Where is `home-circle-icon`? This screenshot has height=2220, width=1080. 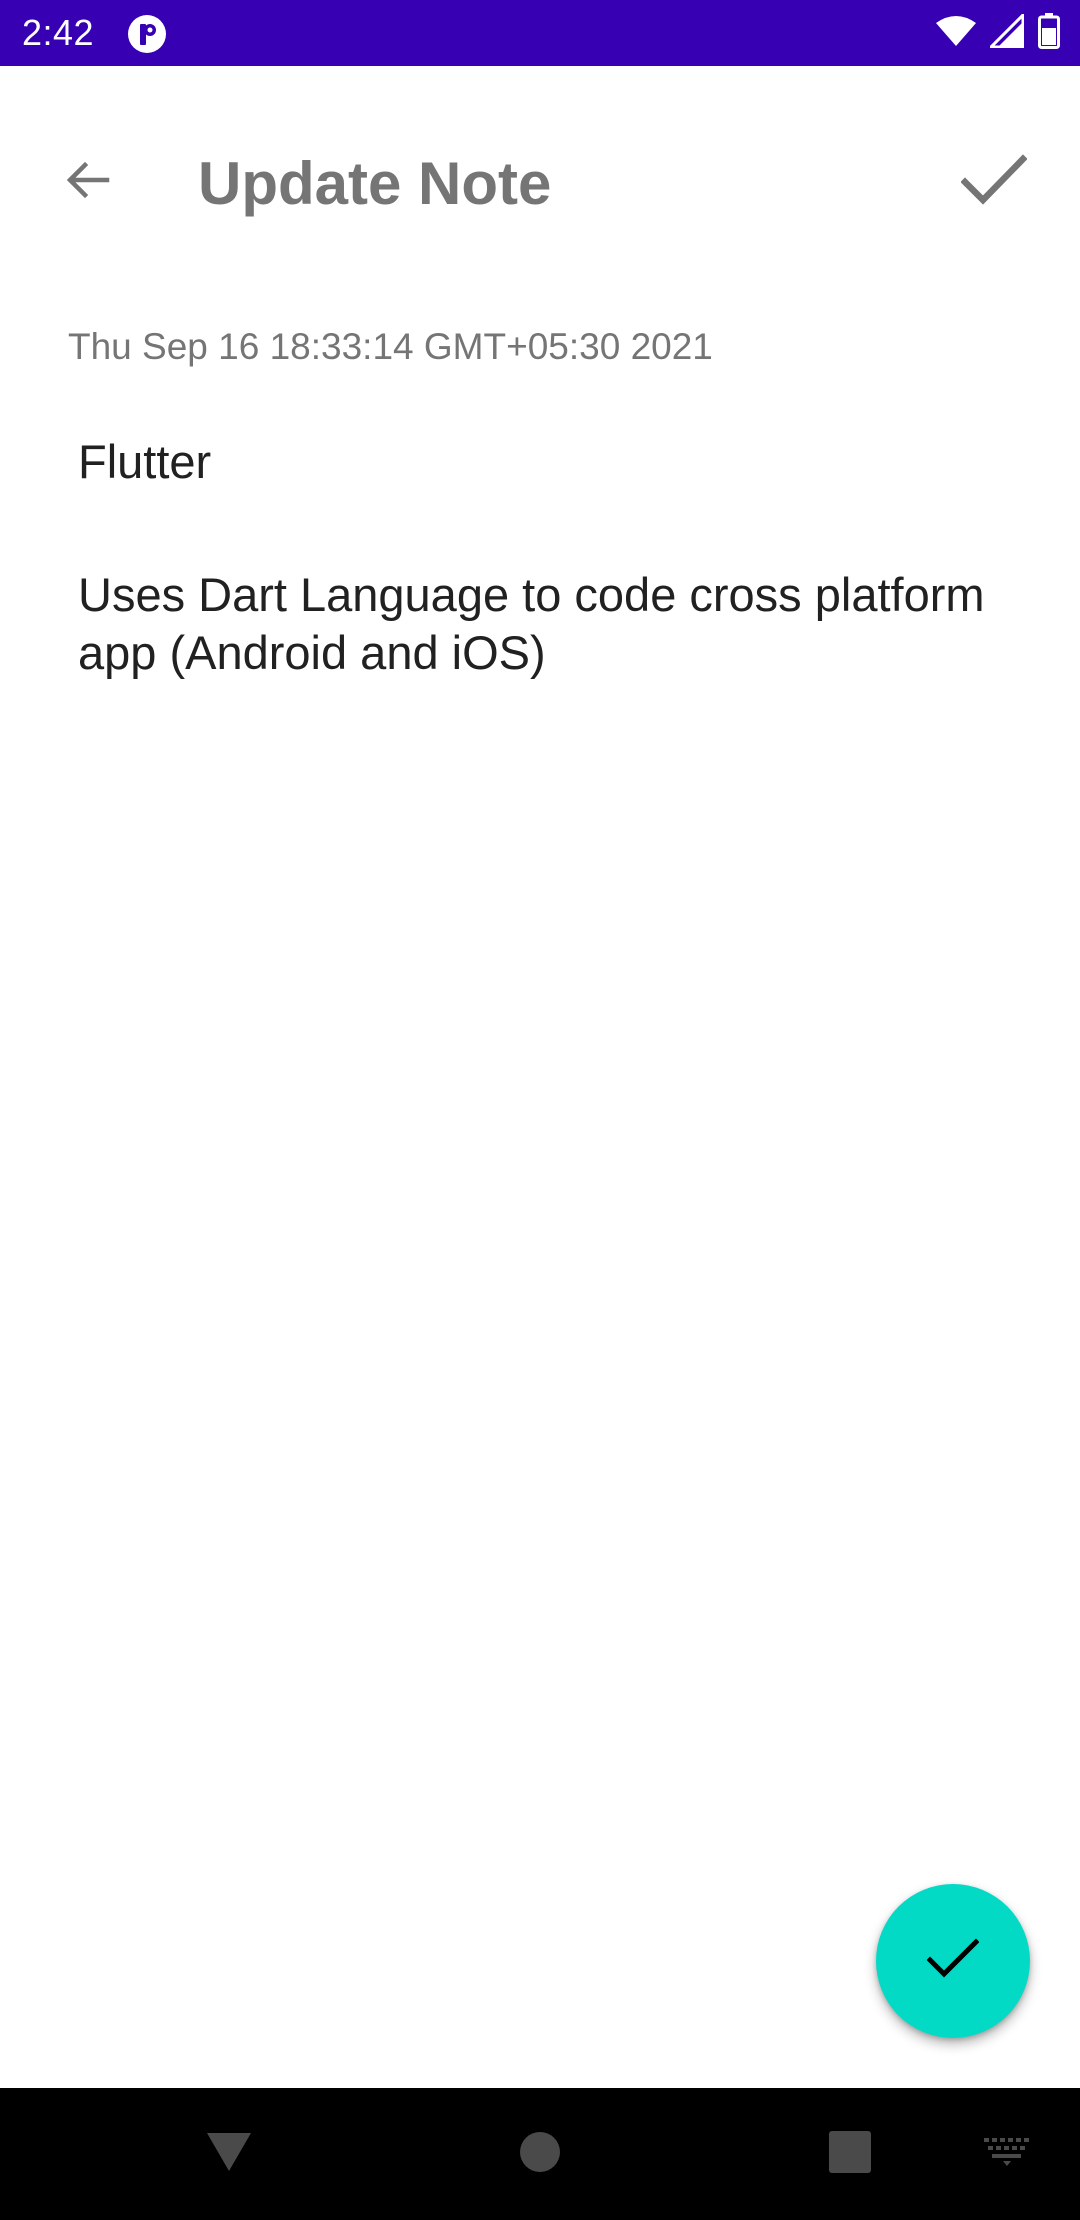
home-circle-icon is located at coordinates (540, 2154).